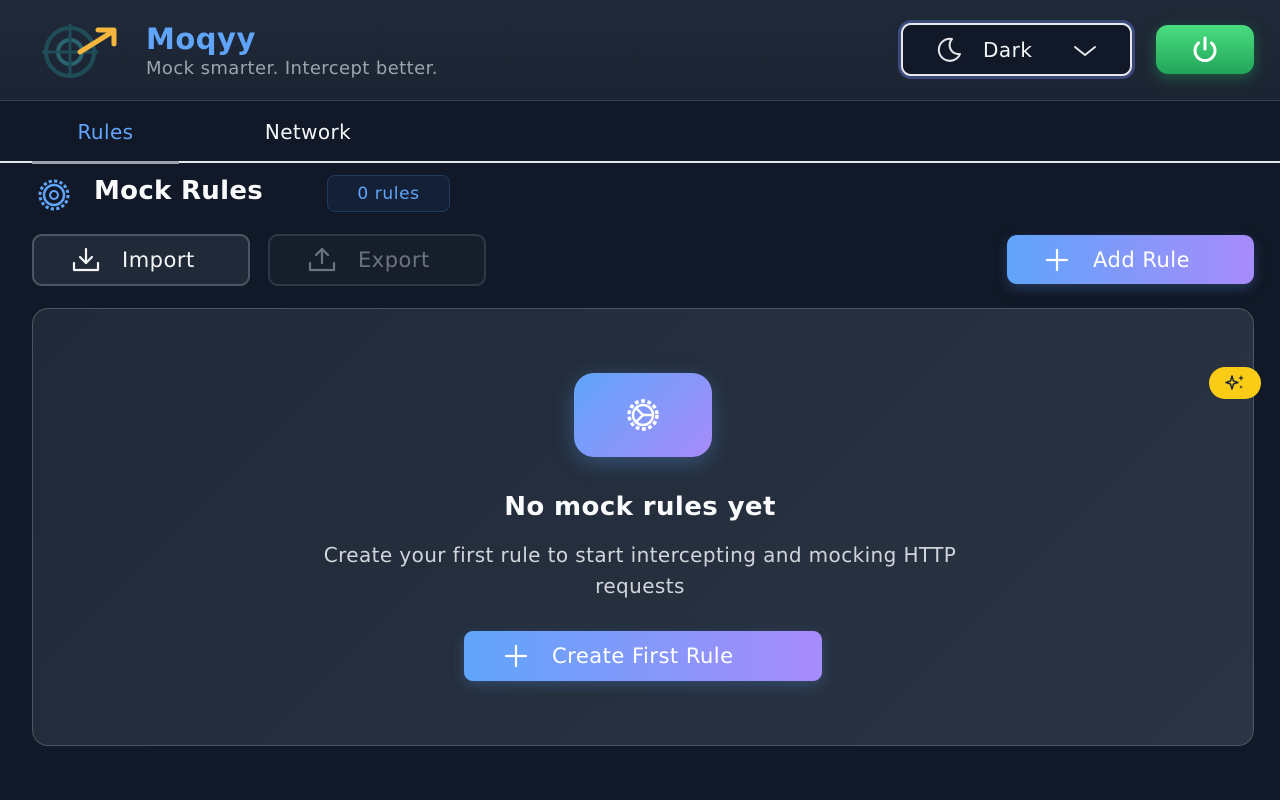  What do you see at coordinates (388, 193) in the screenshot?
I see `rule-count-badge: 0 rules` at bounding box center [388, 193].